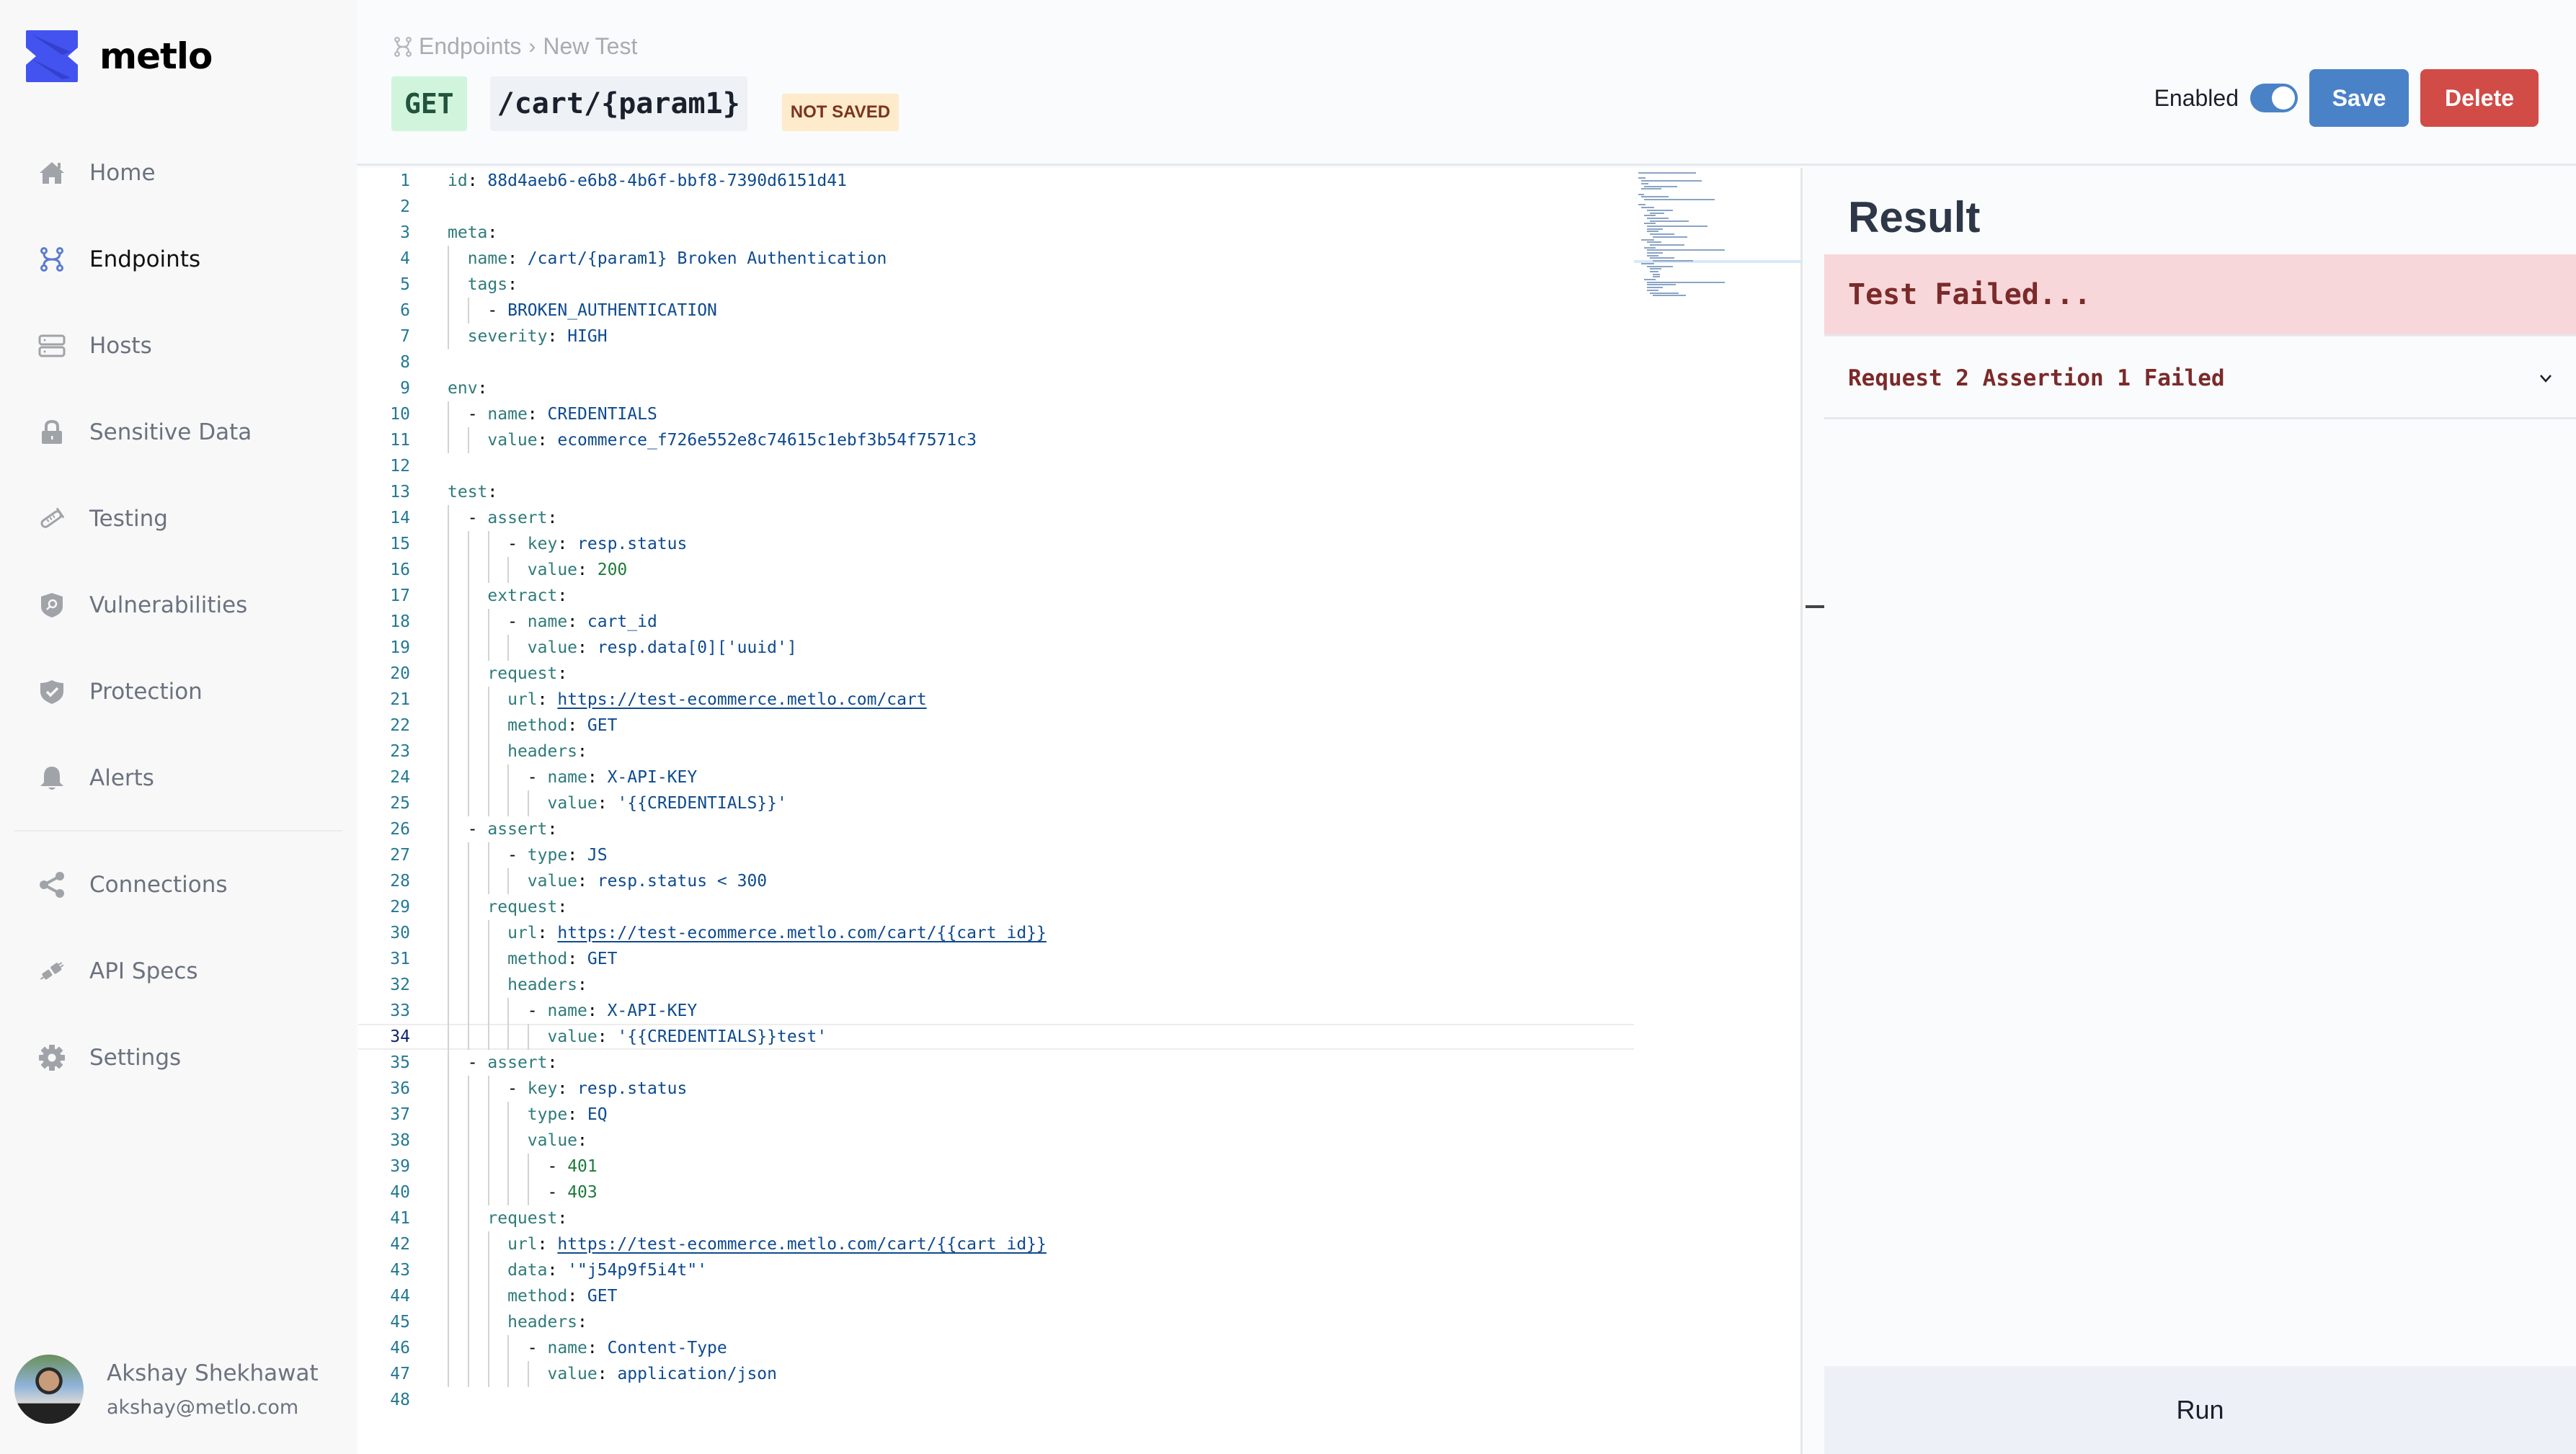 The image size is (2576, 1454). What do you see at coordinates (996, 544) in the screenshot?
I see `code-line: 15 - key: resp.status` at bounding box center [996, 544].